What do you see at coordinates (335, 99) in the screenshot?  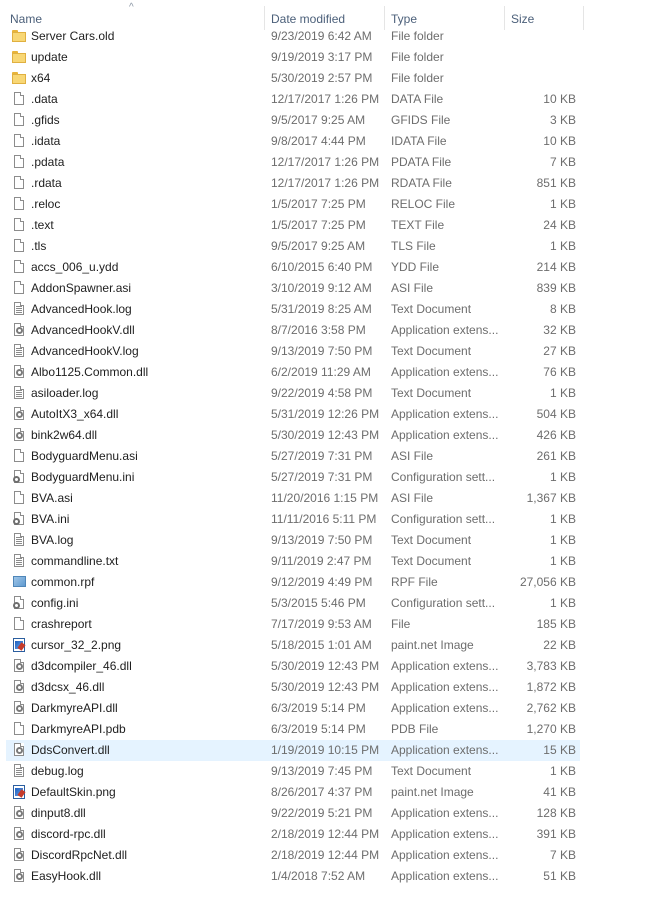 I see `file-row: .data 12/17/2017 1:26 PM DATA File 10 KB` at bounding box center [335, 99].